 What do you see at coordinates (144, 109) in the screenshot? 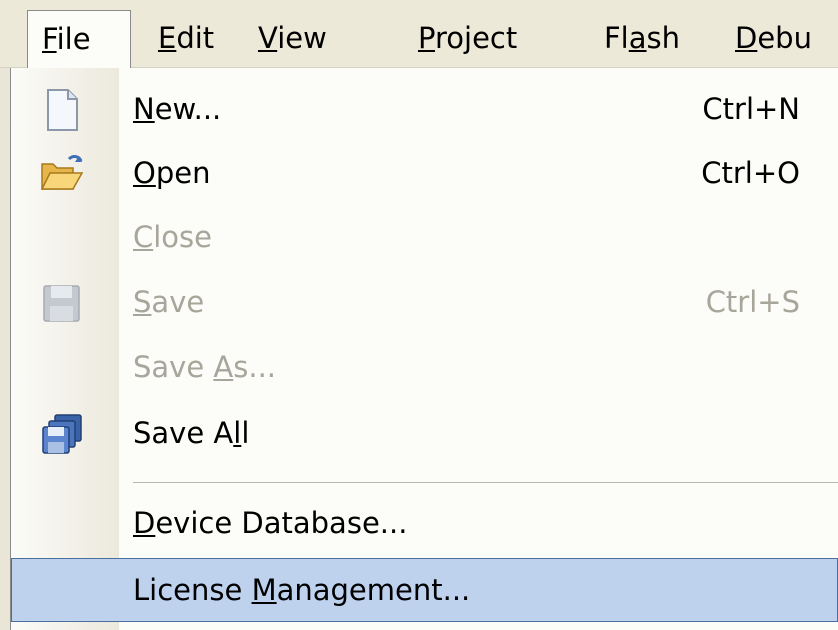
I see `label-key: N` at bounding box center [144, 109].